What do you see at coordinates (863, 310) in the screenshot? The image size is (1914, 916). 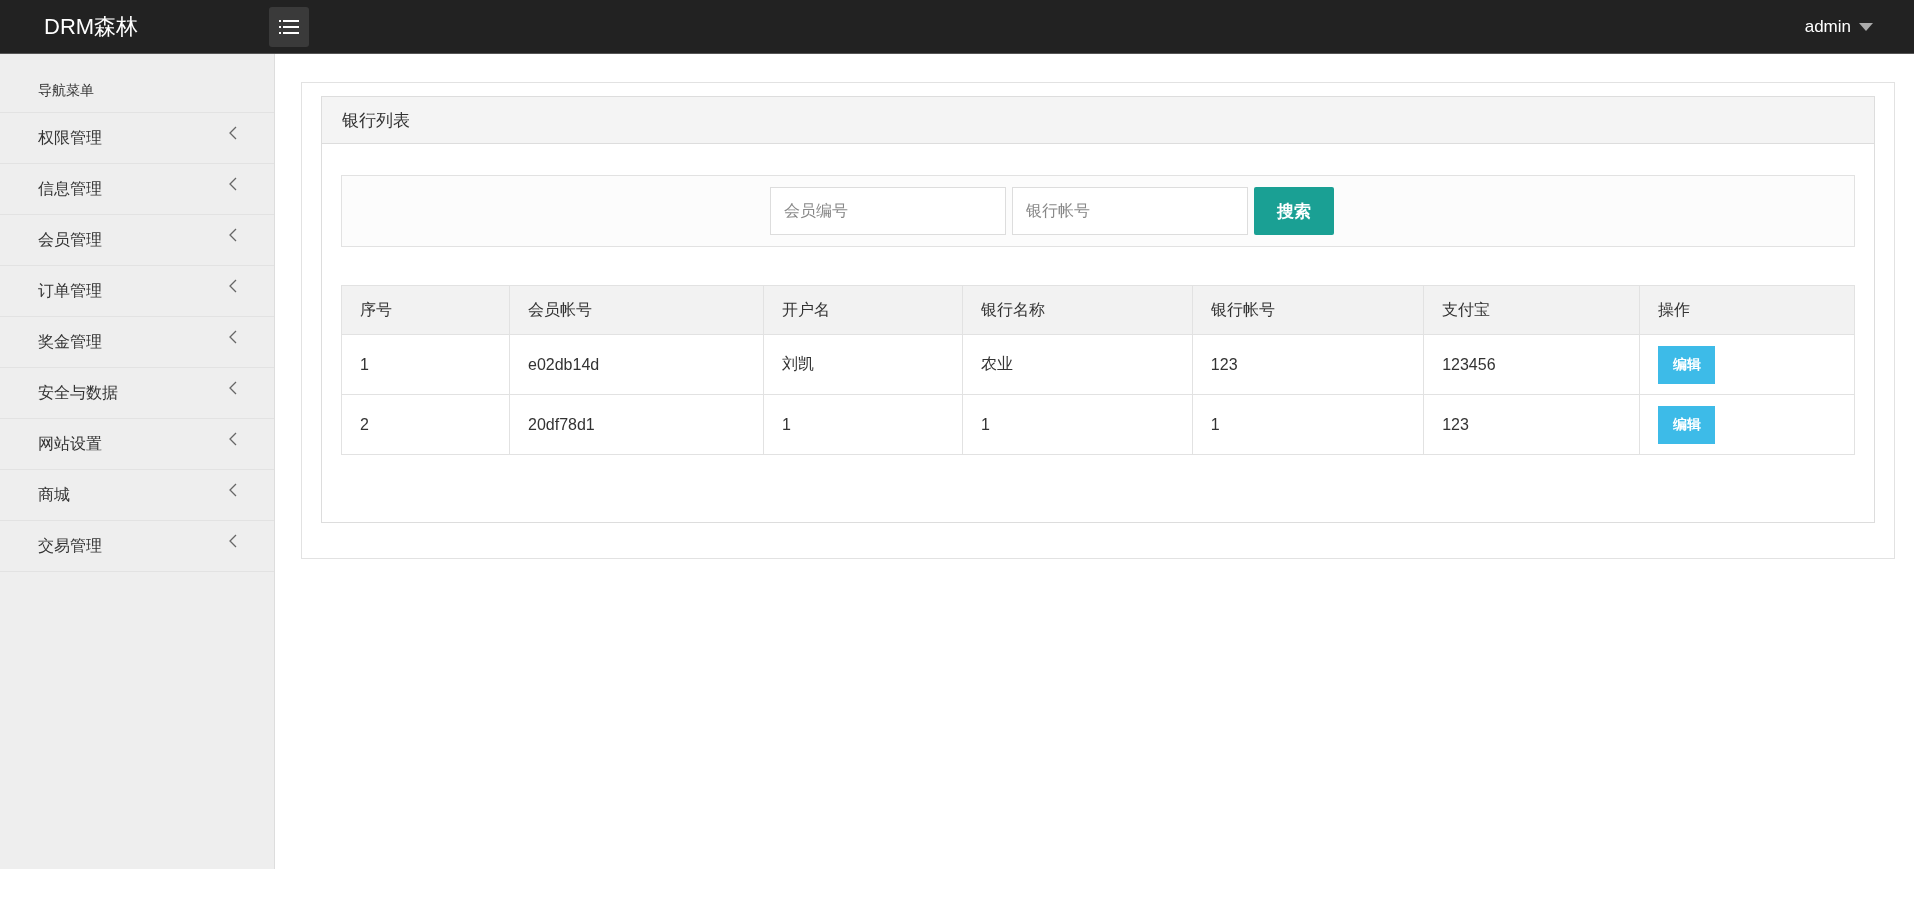 I see `column-header: 开户名` at bounding box center [863, 310].